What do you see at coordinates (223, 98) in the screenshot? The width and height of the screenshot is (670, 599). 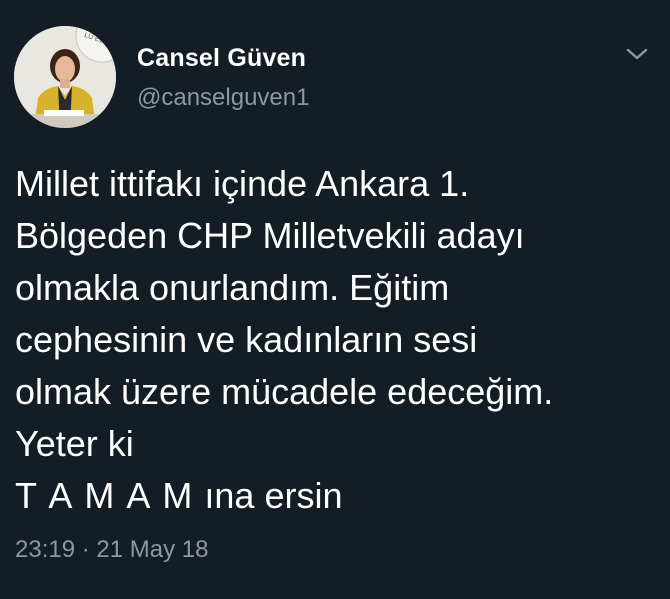 I see `user-handle: @canselguven1` at bounding box center [223, 98].